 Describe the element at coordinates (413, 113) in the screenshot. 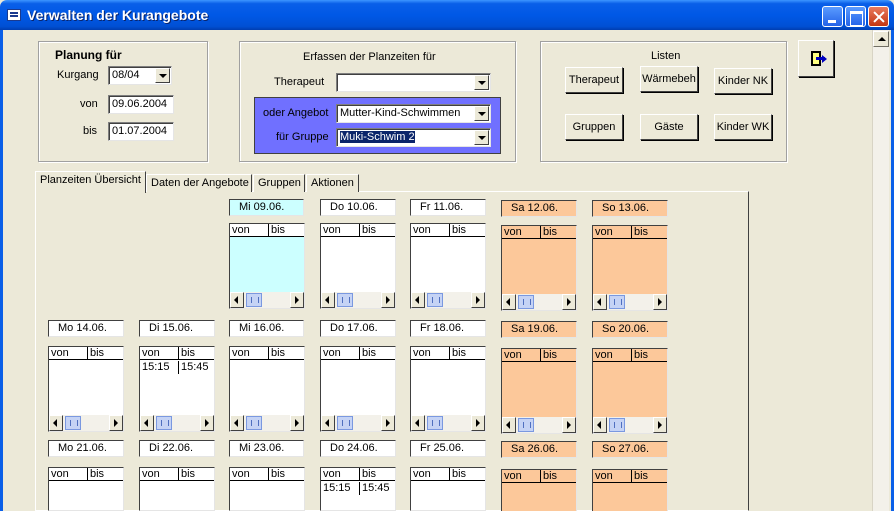

I see `angebot-dropdown: Mutter-Kind-Schwimmen` at that location.